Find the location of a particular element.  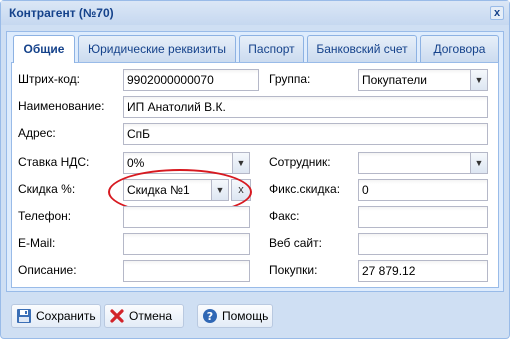

fixed-discount-label: Фикс.скидка: is located at coordinates (305, 189).